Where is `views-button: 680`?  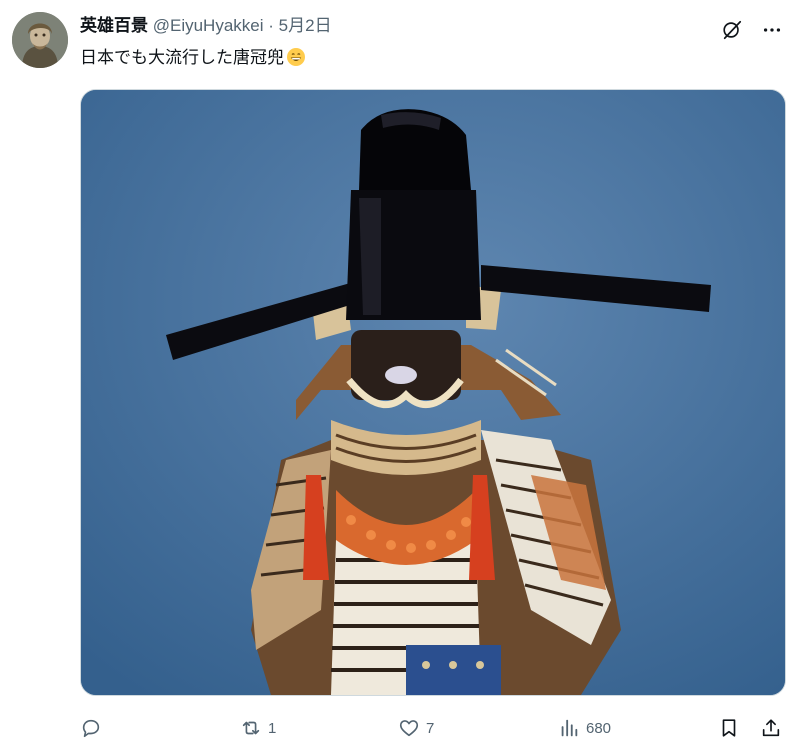 views-button: 680 is located at coordinates (584, 728).